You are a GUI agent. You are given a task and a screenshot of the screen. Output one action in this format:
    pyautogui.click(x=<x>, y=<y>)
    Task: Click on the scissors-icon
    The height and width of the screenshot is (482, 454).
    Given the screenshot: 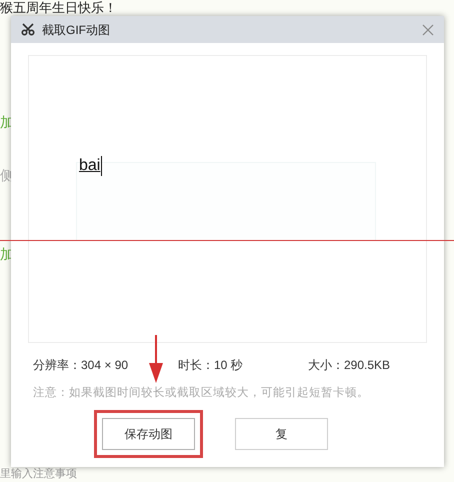 What is the action you would take?
    pyautogui.click(x=28, y=29)
    